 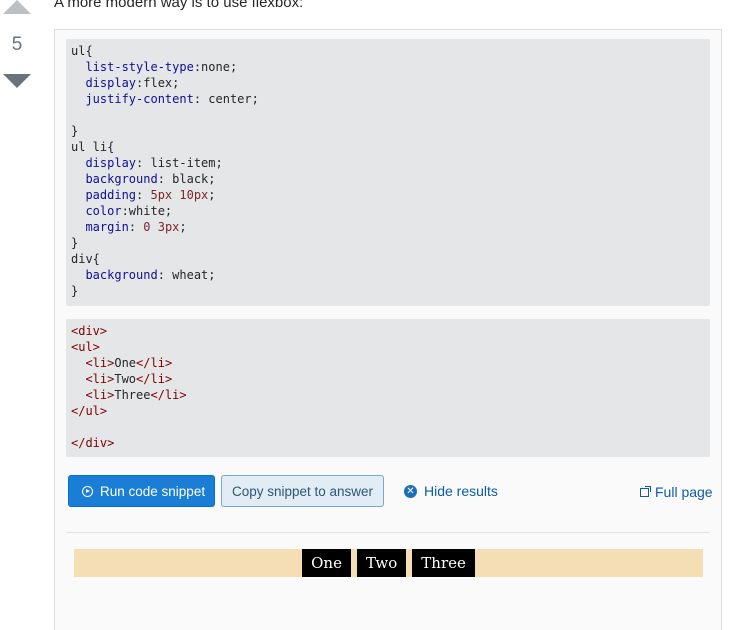 I want to click on html-code-line: </ul>, so click(x=89, y=411).